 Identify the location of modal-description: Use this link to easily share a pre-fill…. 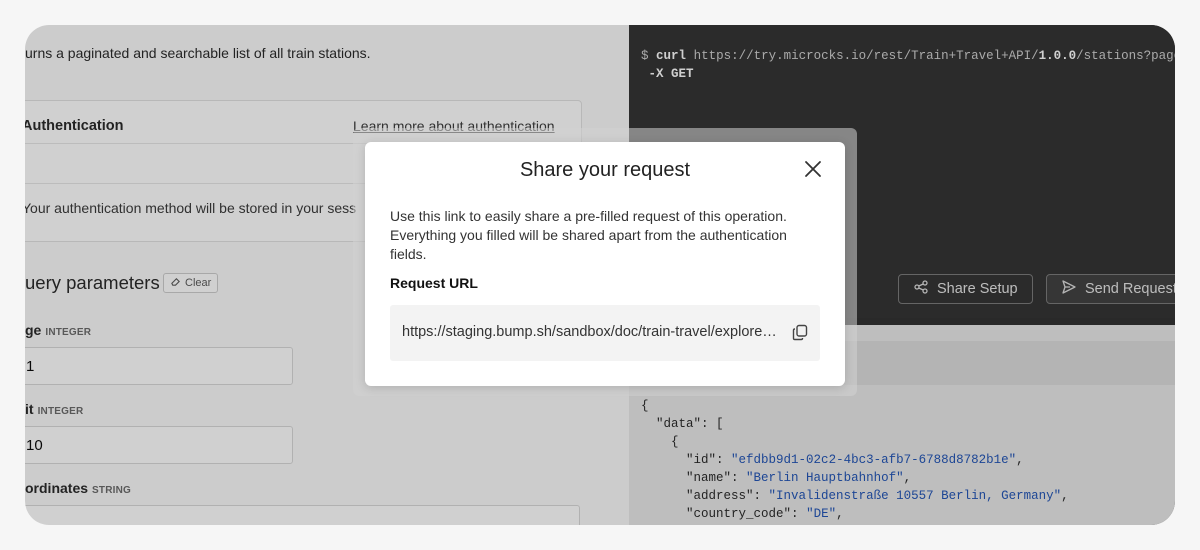
(588, 235).